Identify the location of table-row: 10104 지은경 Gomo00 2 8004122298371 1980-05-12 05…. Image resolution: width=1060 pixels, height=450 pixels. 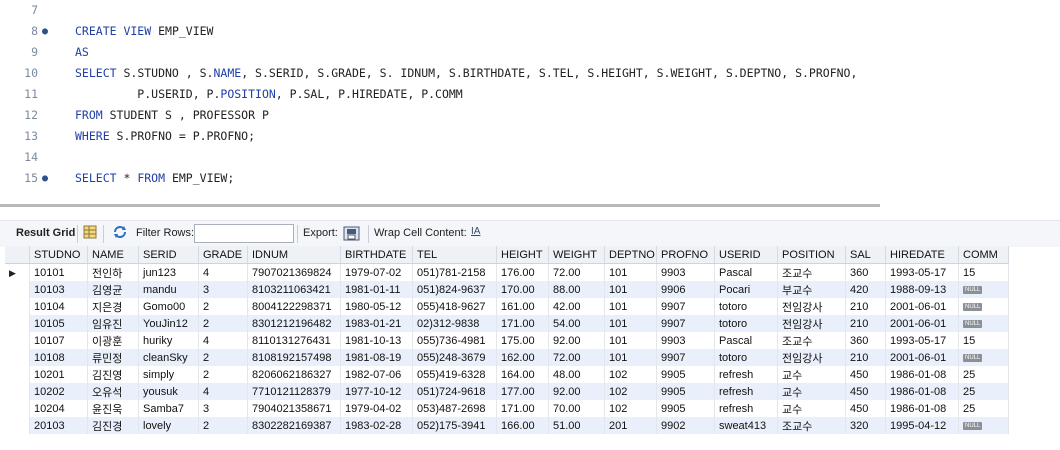
(507, 306).